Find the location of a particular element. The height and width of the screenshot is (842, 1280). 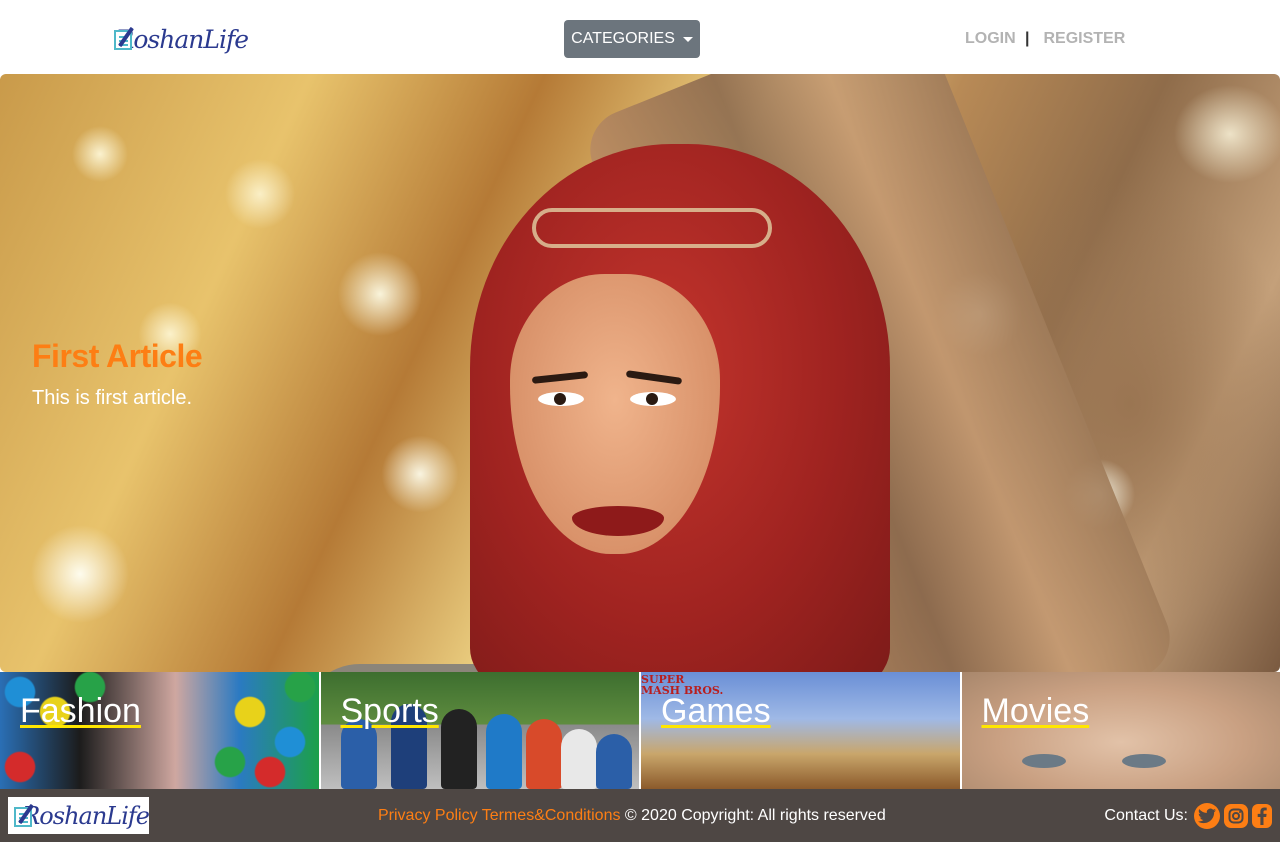

register-link: REGISTER is located at coordinates (1084, 39).